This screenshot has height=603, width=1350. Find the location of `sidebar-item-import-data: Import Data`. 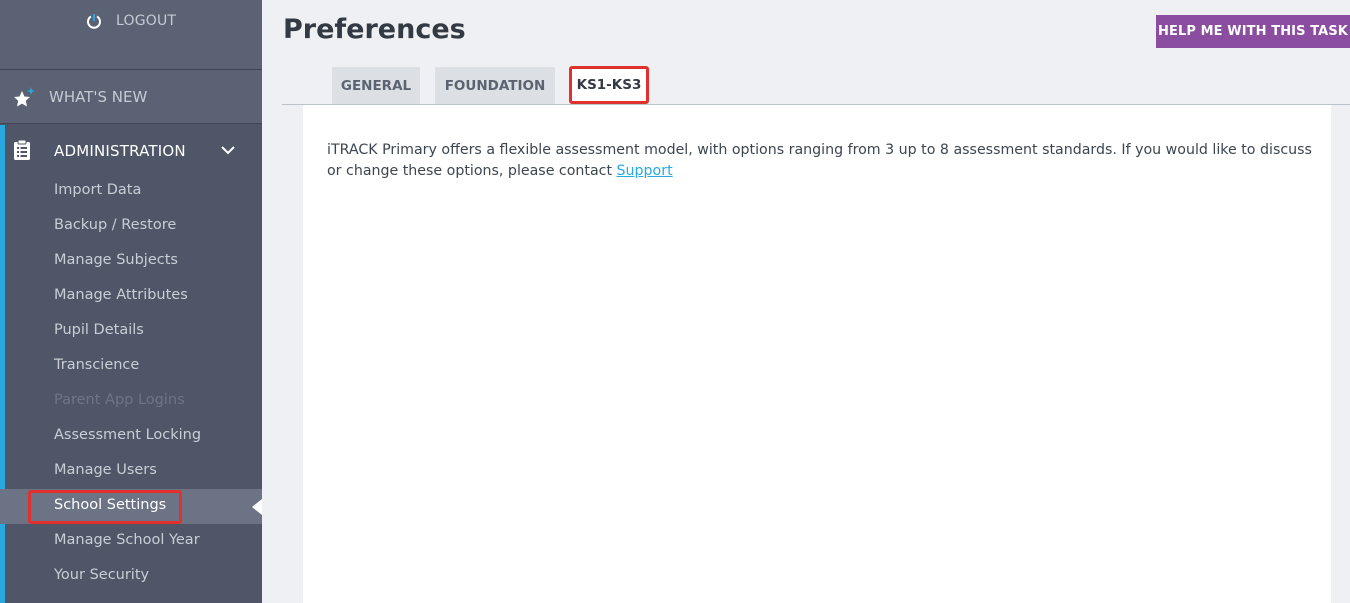

sidebar-item-import-data: Import Data is located at coordinates (131, 191).